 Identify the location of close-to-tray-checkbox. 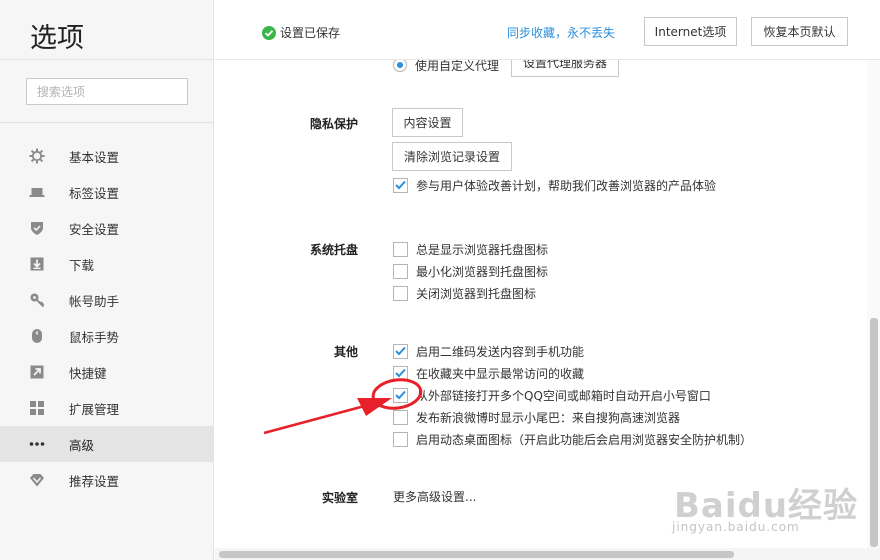
(400, 293).